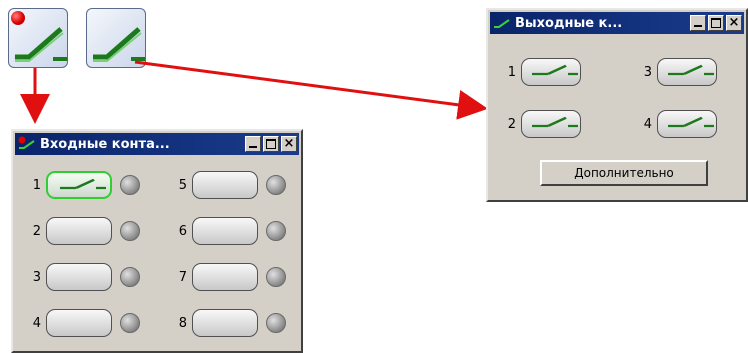 This screenshot has height=353, width=748. What do you see at coordinates (502, 23) in the screenshot?
I see `output-contact-window-icon` at bounding box center [502, 23].